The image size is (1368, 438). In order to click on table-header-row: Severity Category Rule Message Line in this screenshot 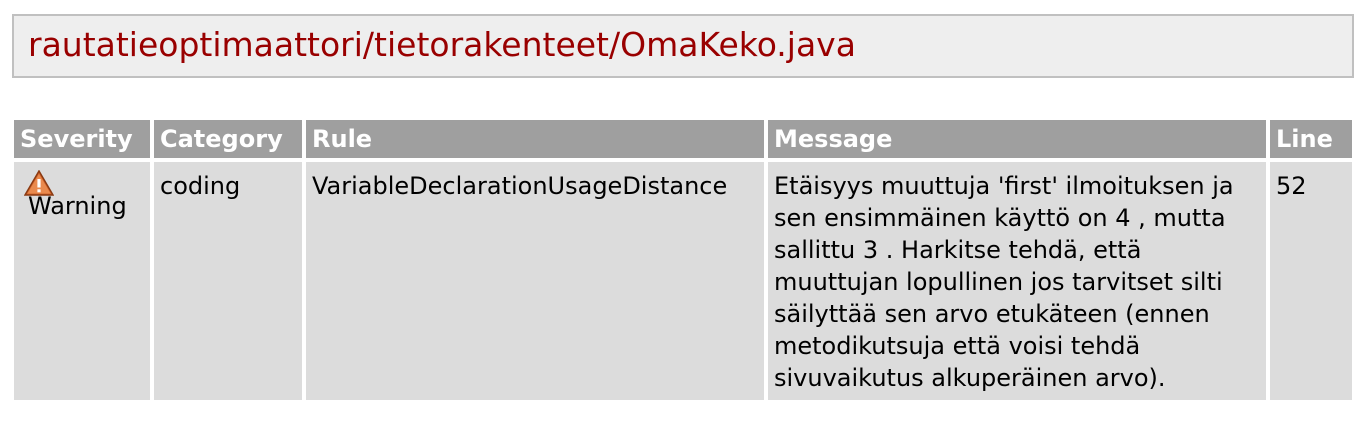, I will do `click(683, 139)`.